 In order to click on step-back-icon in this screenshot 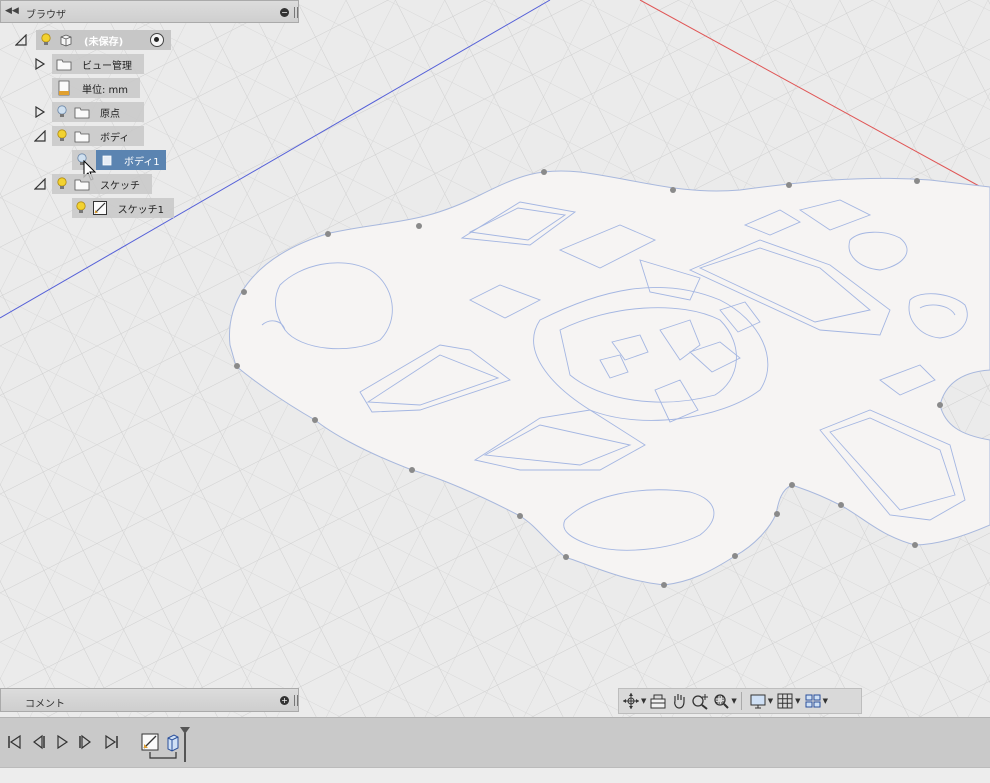, I will do `click(38, 742)`.